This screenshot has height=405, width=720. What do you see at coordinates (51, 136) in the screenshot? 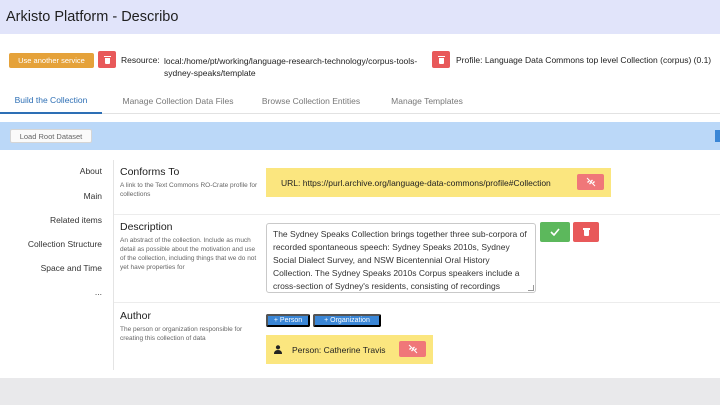
I see `load-root-dataset-button: Load Root Dataset` at bounding box center [51, 136].